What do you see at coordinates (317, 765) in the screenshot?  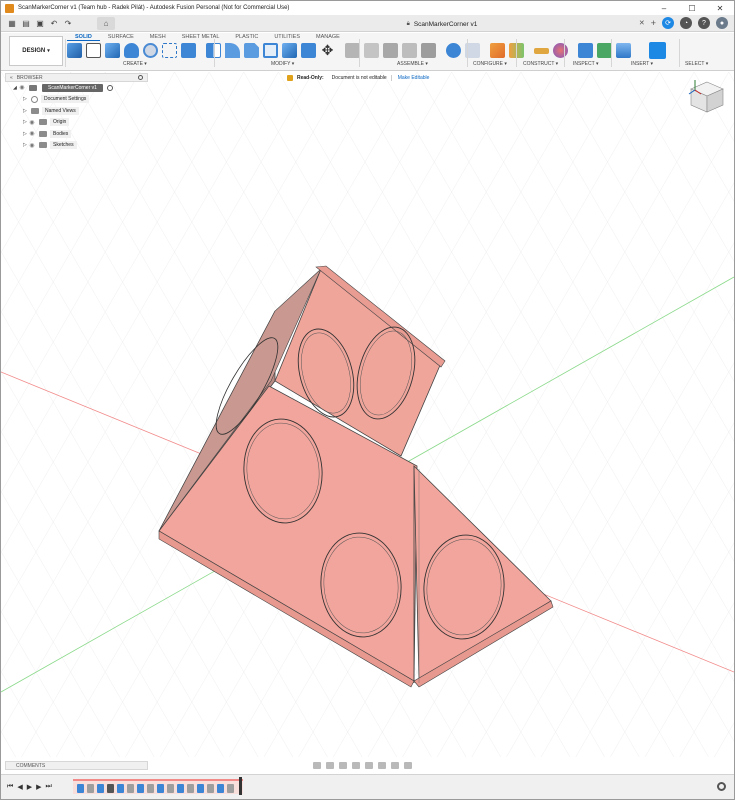 I see `orbit-icon` at bounding box center [317, 765].